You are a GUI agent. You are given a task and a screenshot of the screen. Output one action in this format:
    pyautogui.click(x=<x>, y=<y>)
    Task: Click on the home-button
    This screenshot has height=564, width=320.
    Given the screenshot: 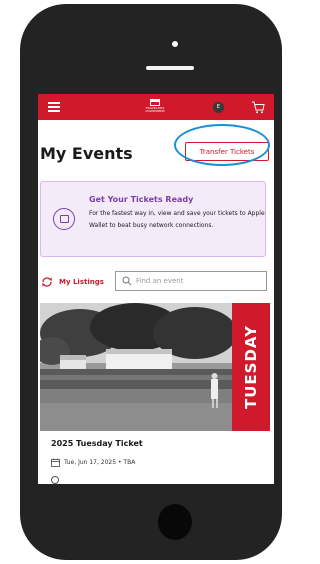 What is the action you would take?
    pyautogui.click(x=175, y=522)
    